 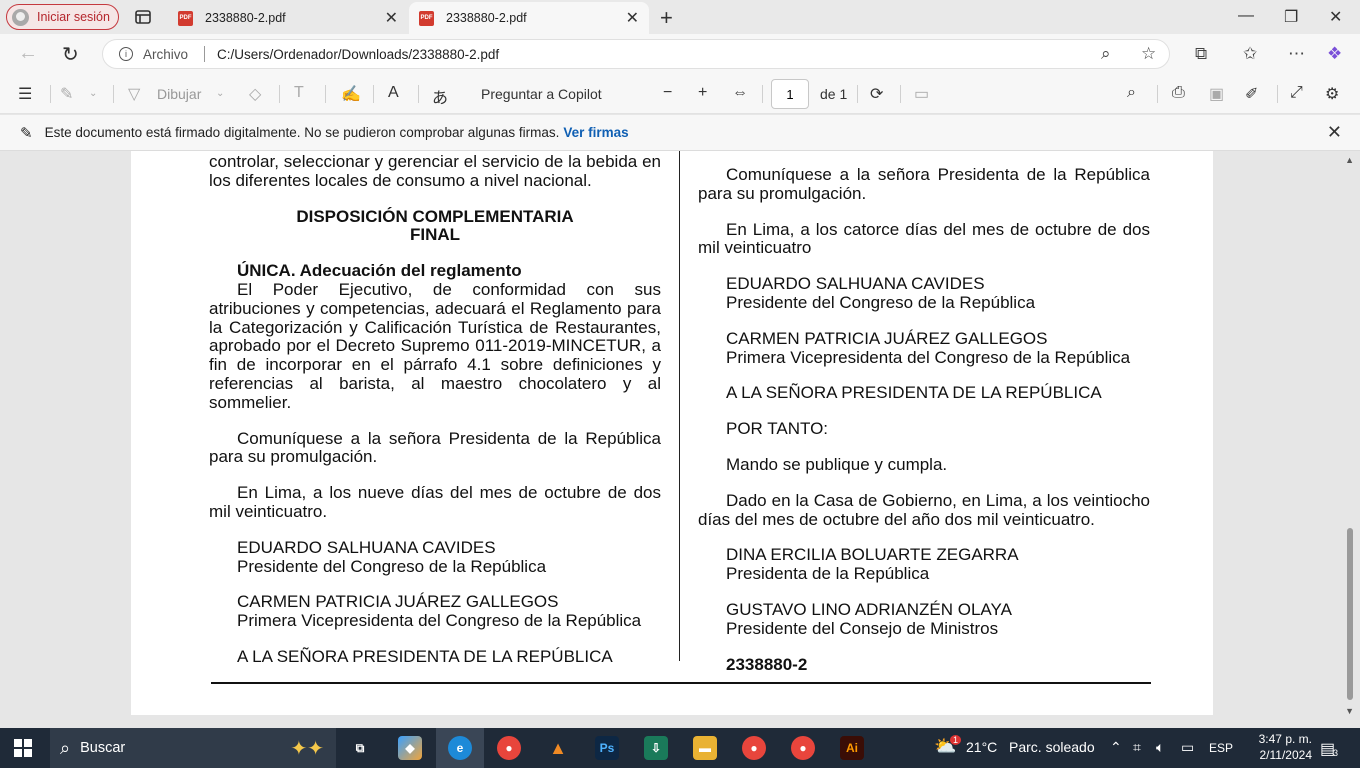 What do you see at coordinates (410, 748) in the screenshot?
I see `copilot-app-icon: ◆` at bounding box center [410, 748].